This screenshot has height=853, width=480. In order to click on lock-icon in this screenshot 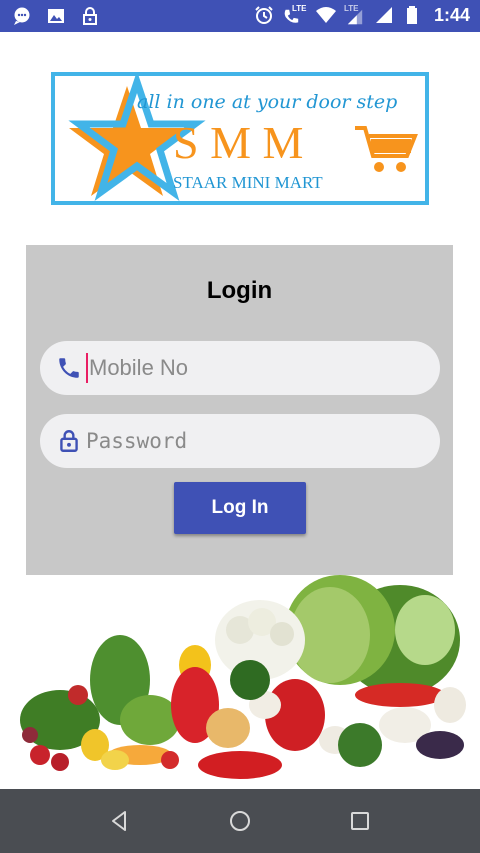, I will do `click(90, 16)`.